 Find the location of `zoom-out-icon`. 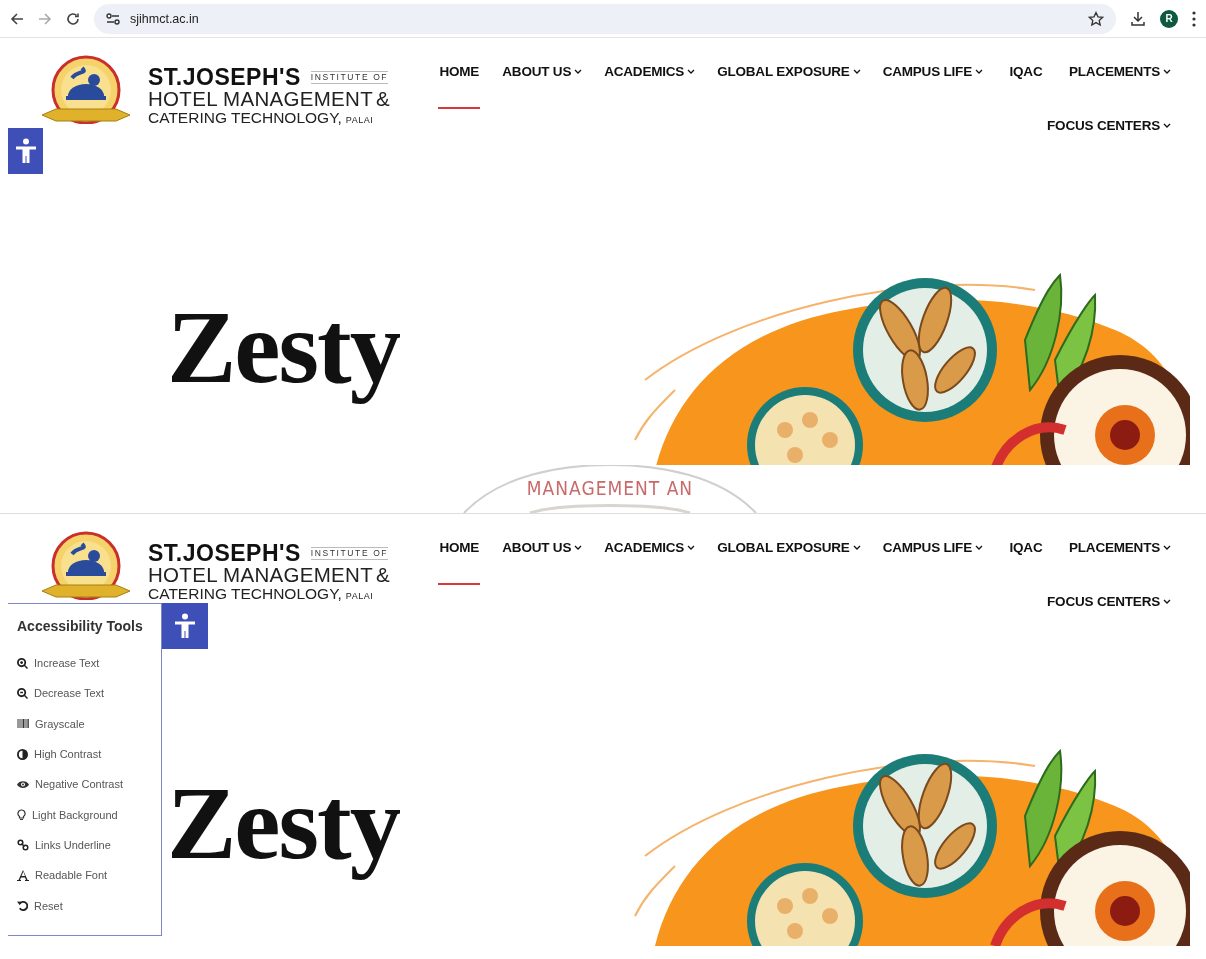

zoom-out-icon is located at coordinates (22, 693).